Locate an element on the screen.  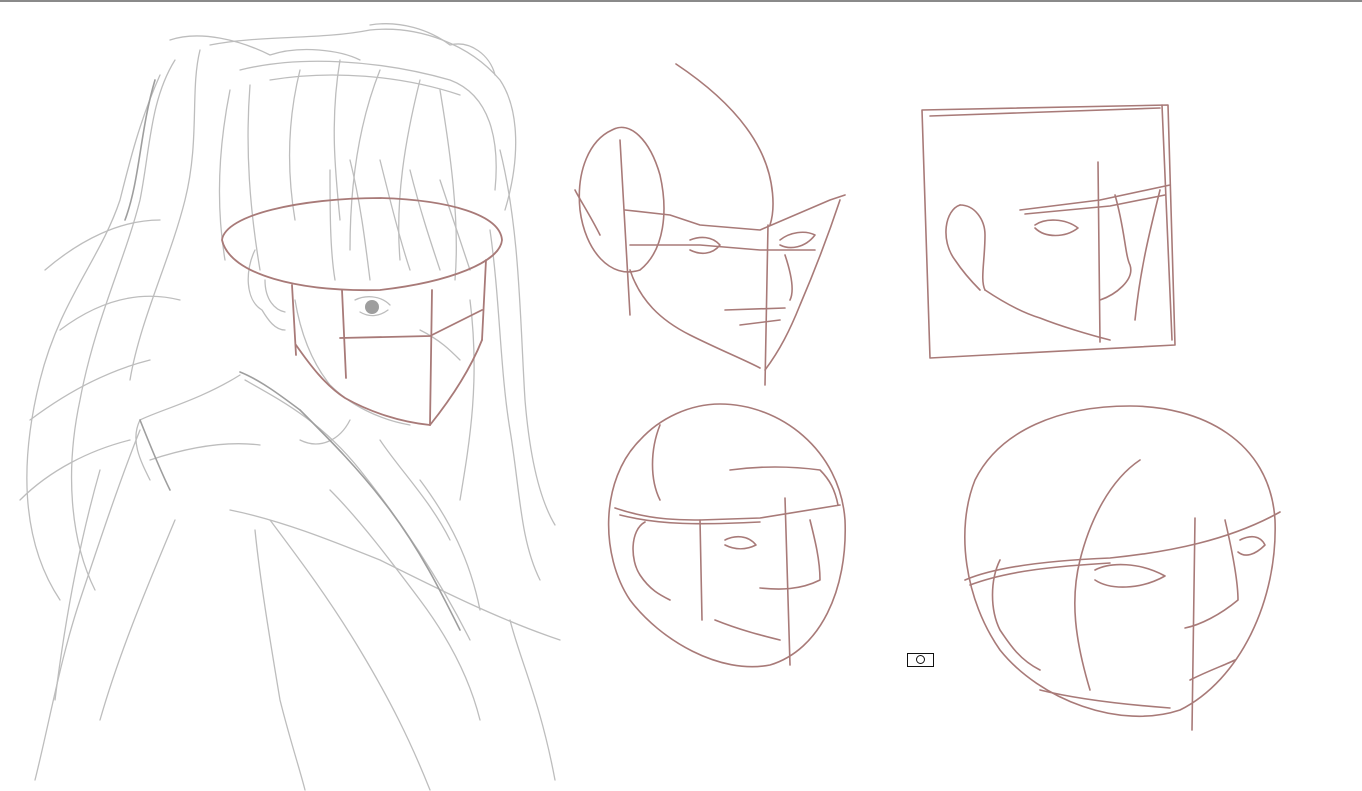
camera-button is located at coordinates (920, 660).